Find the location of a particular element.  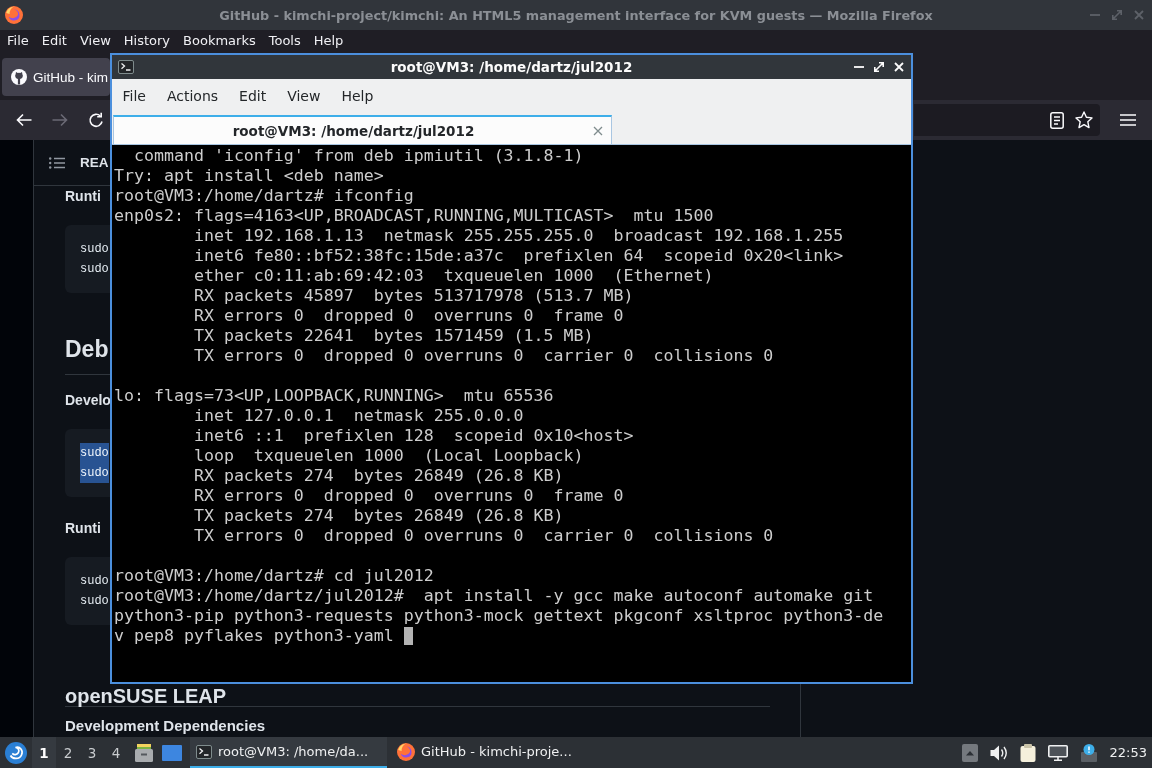

monitor-icon is located at coordinates (1057, 752).